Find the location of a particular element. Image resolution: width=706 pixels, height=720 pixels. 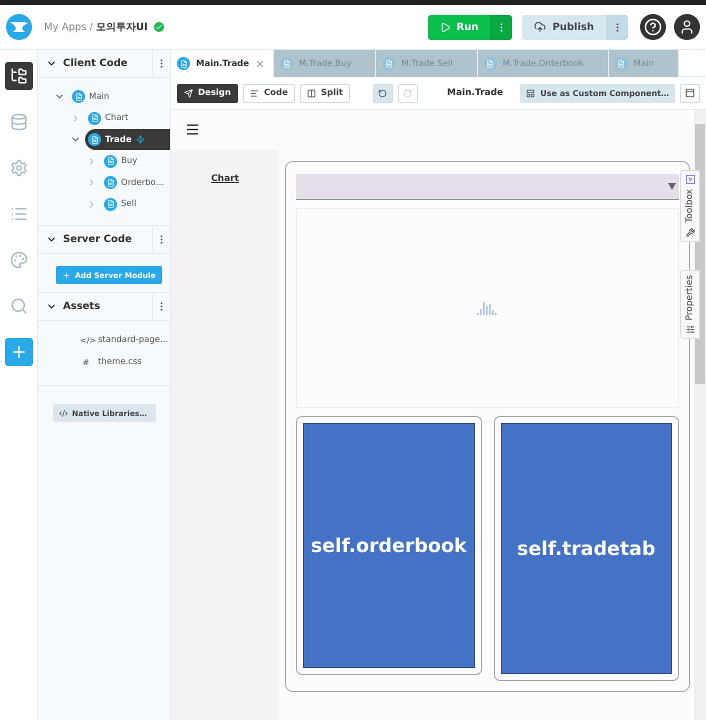

help-button is located at coordinates (653, 27).